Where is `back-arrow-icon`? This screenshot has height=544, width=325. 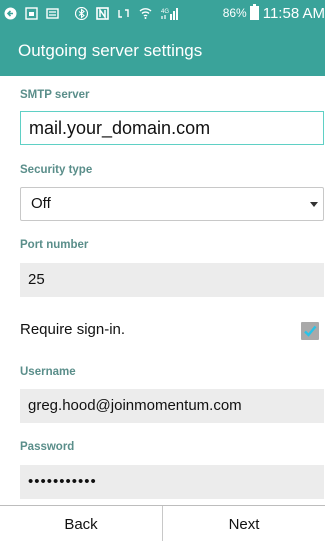 back-arrow-icon is located at coordinates (10, 13).